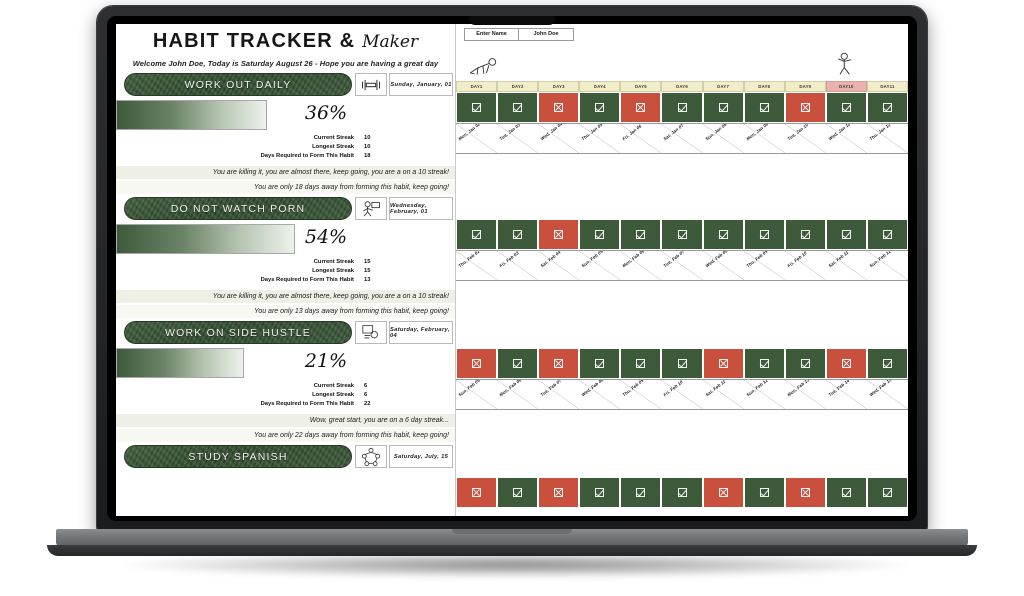 The image size is (1024, 596). I want to click on name-entry-value: John Doe, so click(546, 34).